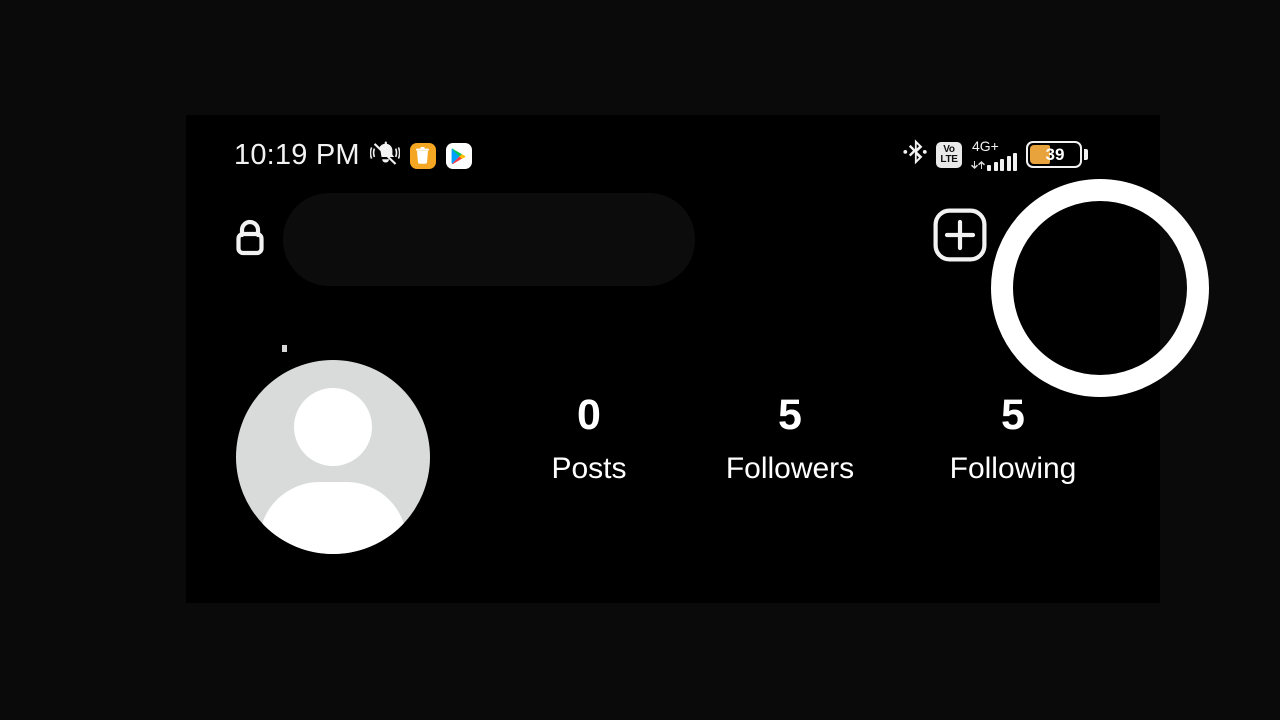 The image size is (1280, 720). I want to click on username-redaction-overlay, so click(489, 239).